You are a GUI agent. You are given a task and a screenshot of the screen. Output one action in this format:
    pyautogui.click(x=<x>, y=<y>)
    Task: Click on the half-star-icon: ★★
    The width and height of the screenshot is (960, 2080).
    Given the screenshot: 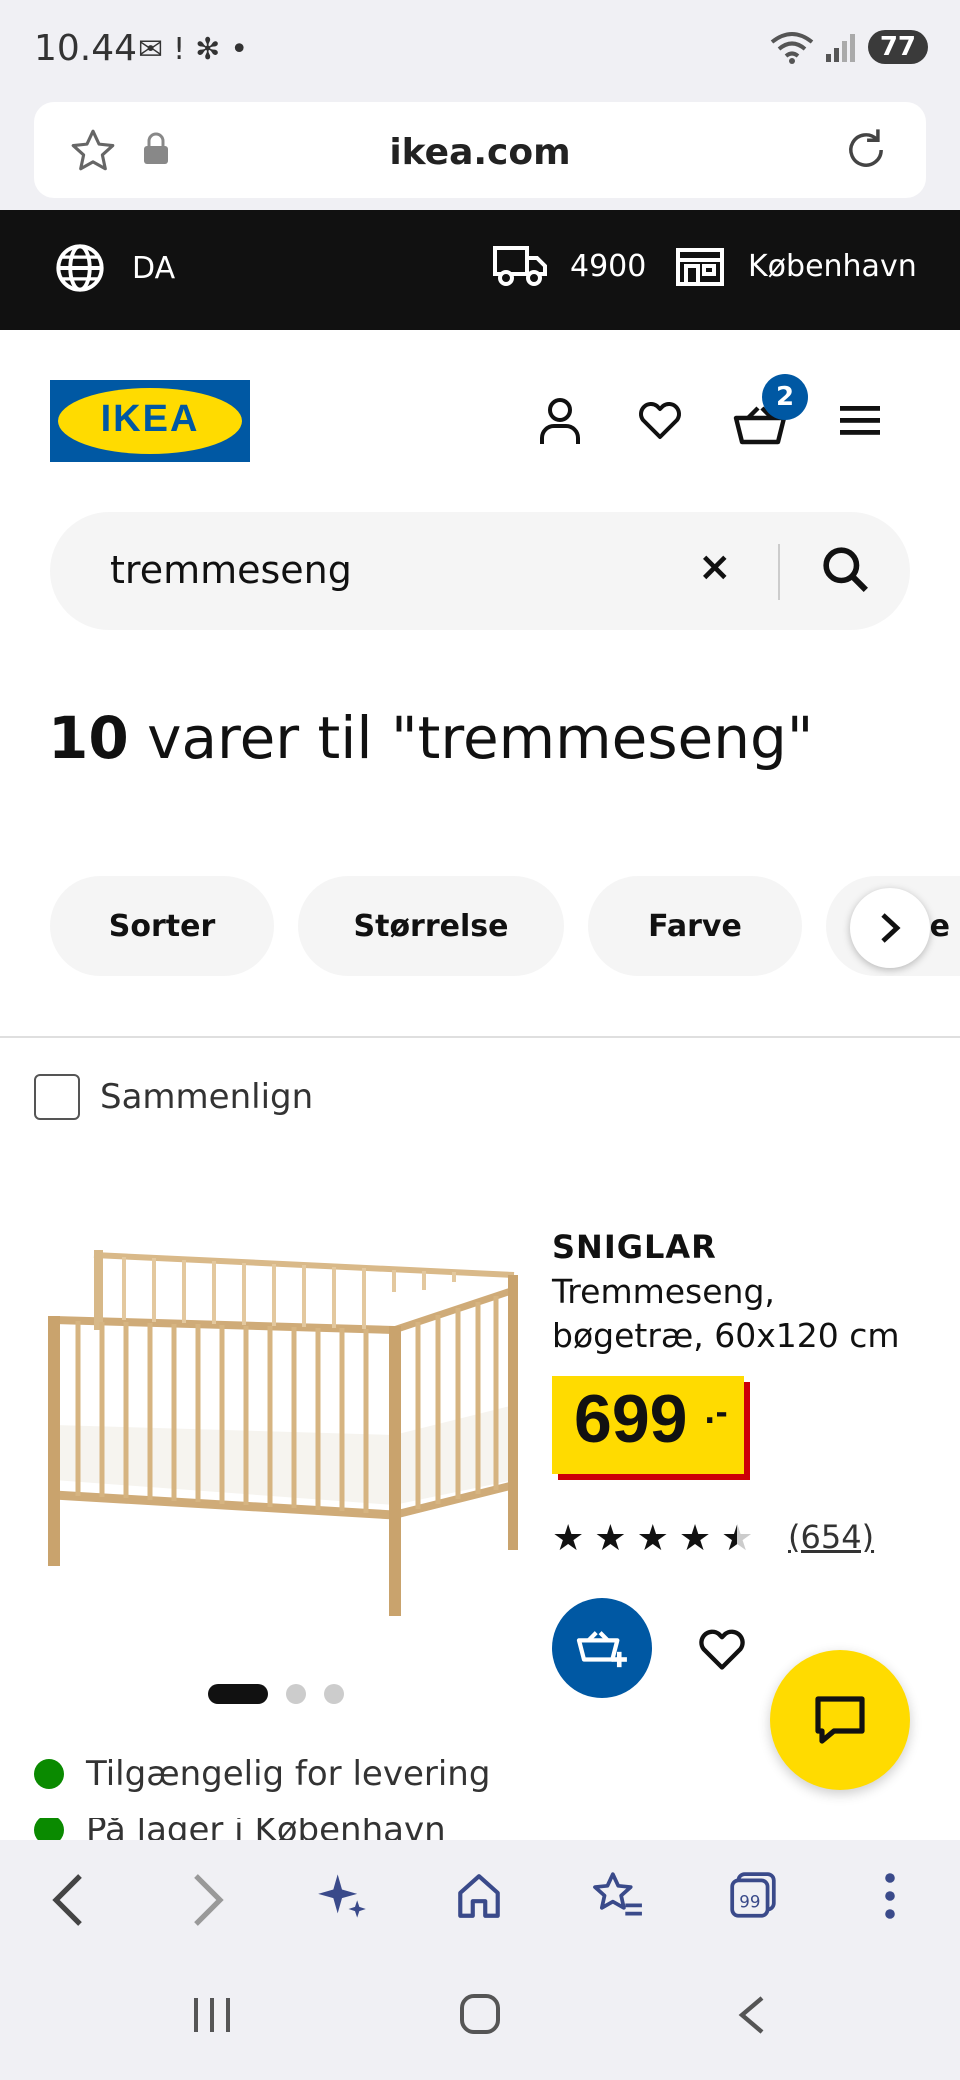 What is the action you would take?
    pyautogui.click(x=737, y=1538)
    